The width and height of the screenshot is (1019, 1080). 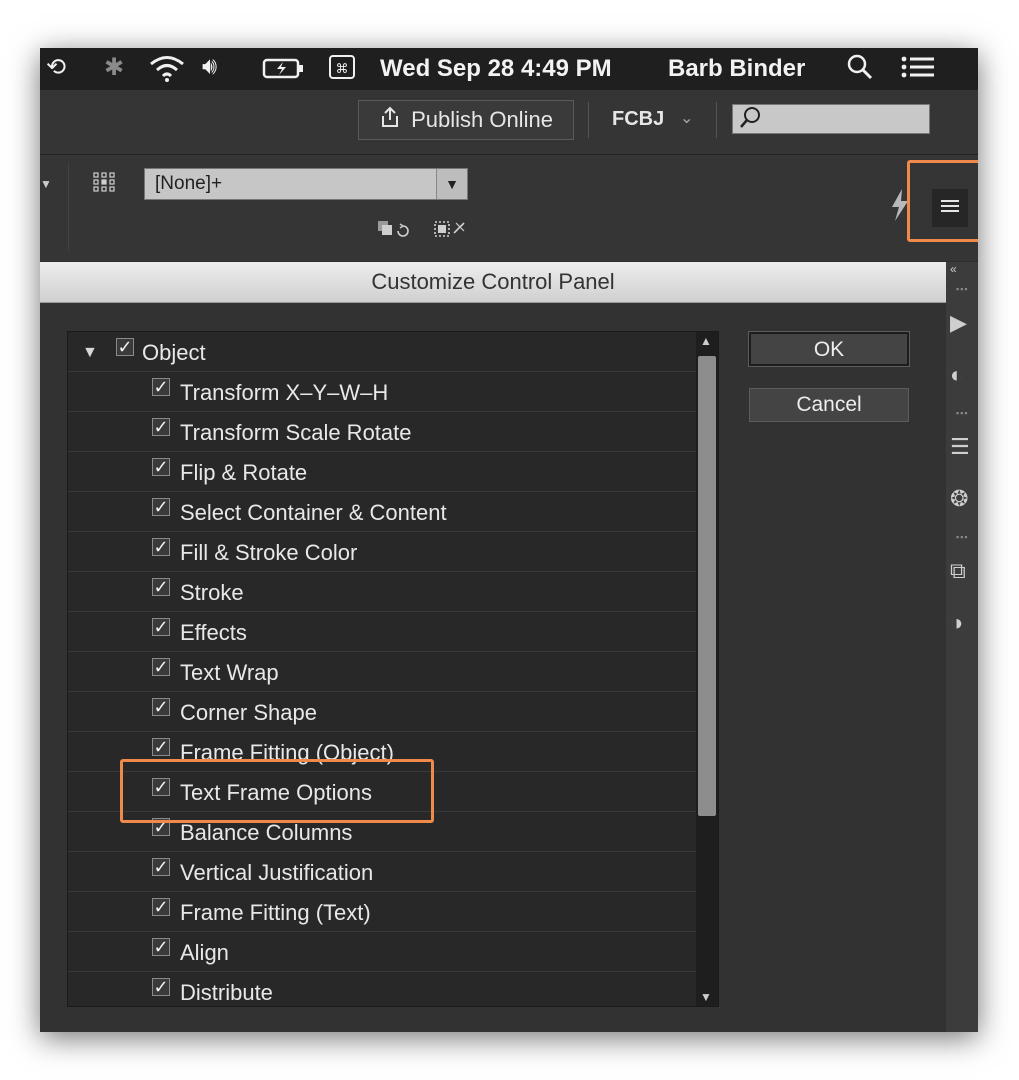 I want to click on chevron-down-icon: ⌄, so click(x=686, y=118).